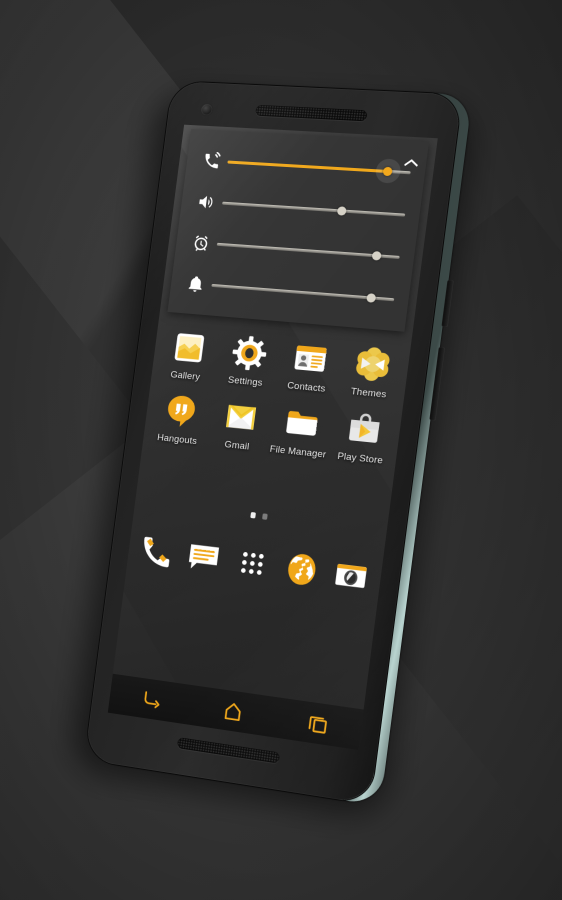  I want to click on slider-fill, so click(308, 166).